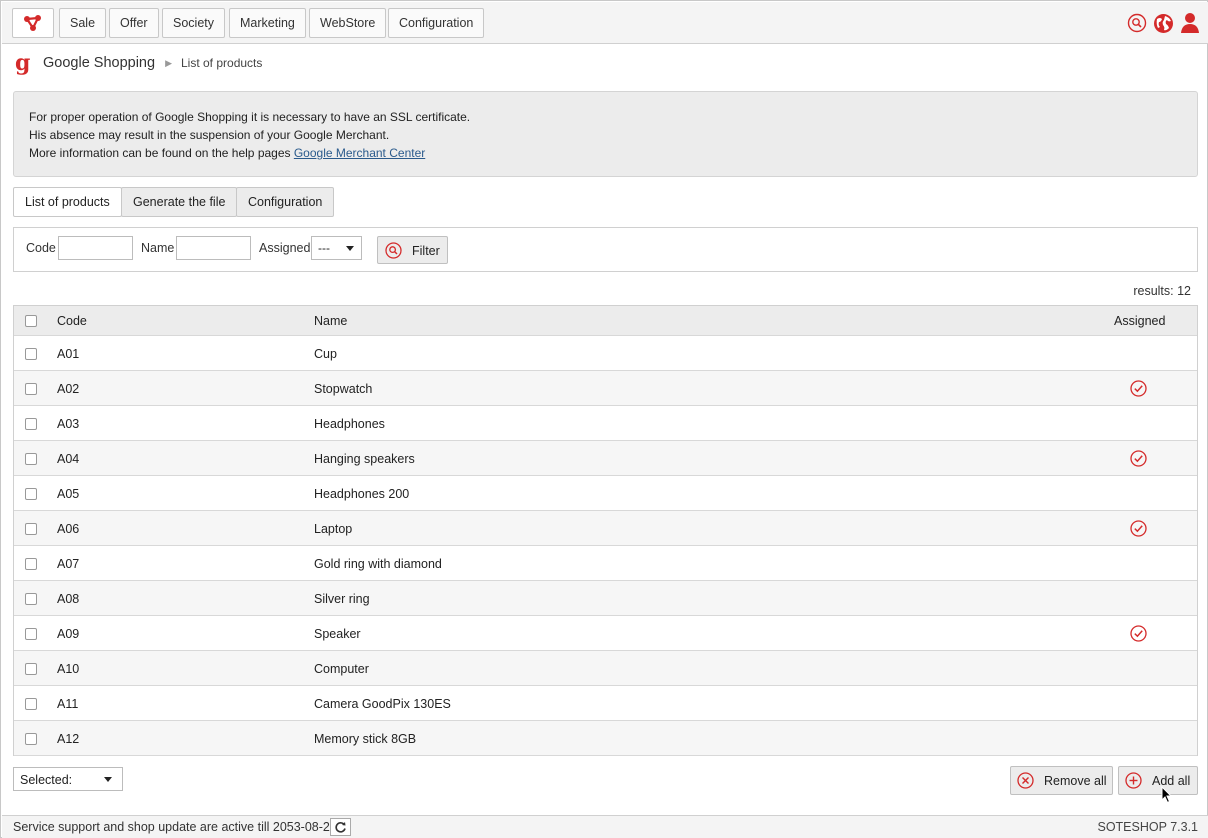 The height and width of the screenshot is (838, 1208). Describe the element at coordinates (285, 202) in the screenshot. I see `tab-configuration: Configuration` at that location.